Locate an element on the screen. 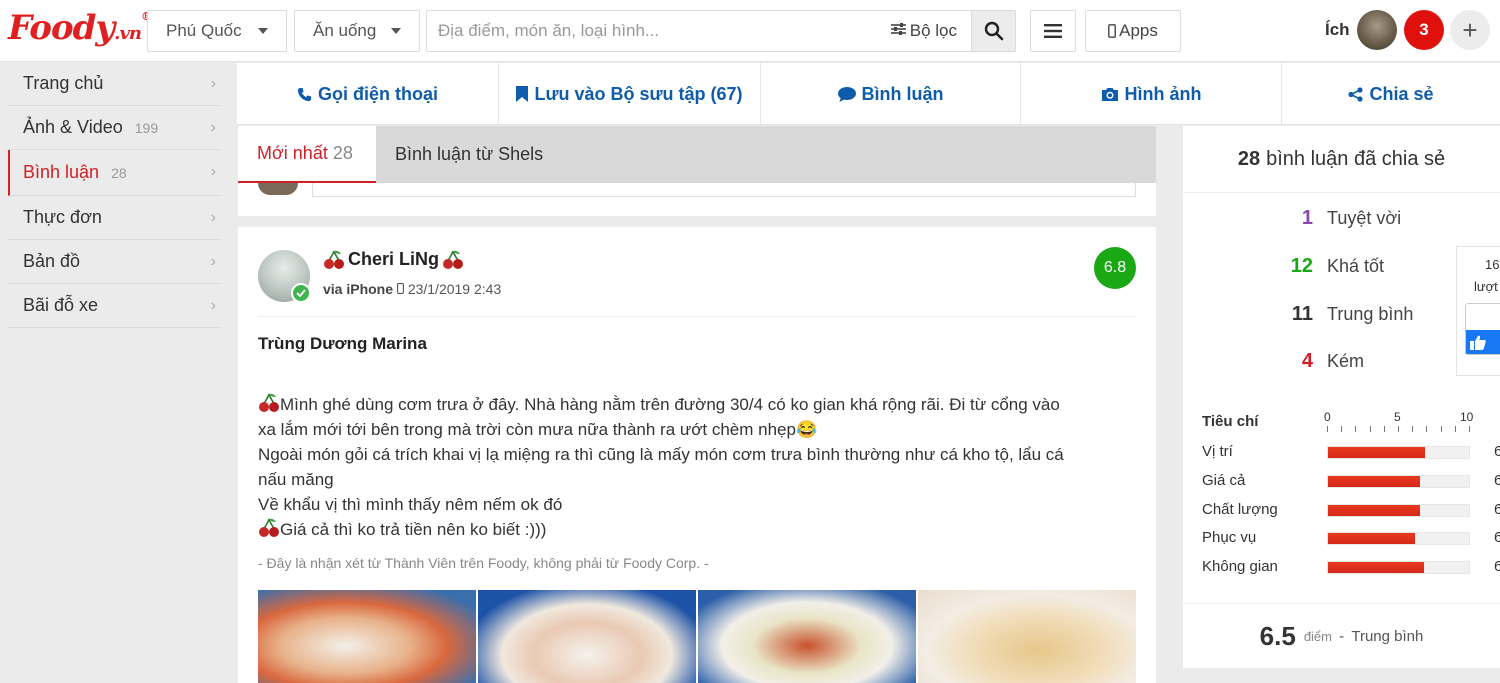 This screenshot has width=1500, height=683. search-button is located at coordinates (993, 31).